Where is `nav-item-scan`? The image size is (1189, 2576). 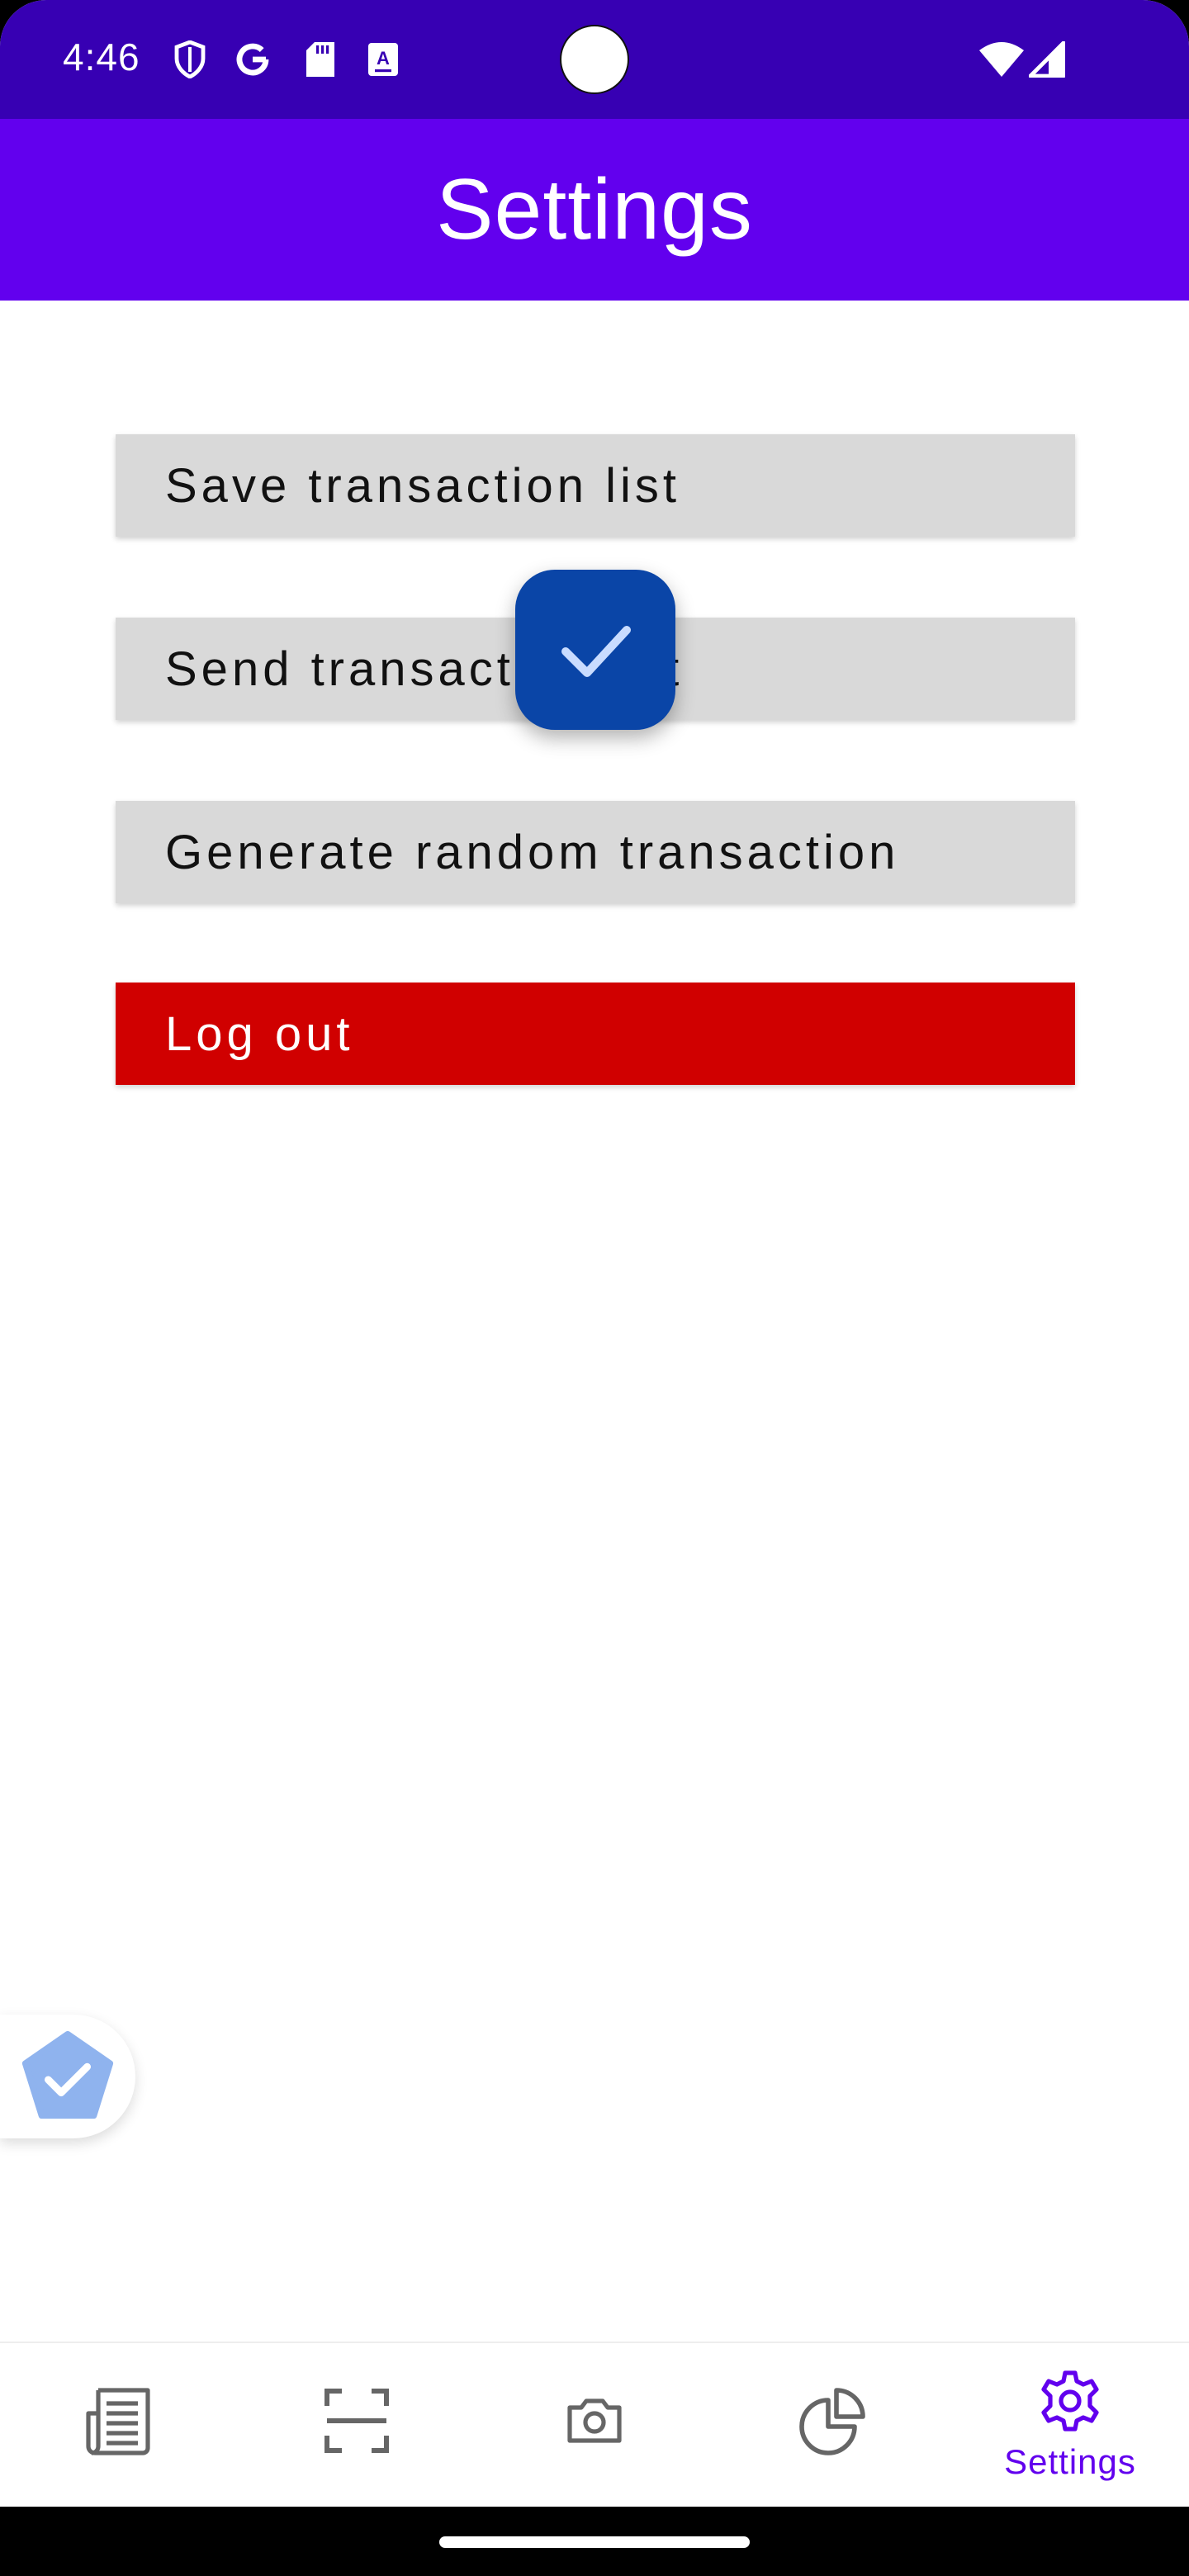 nav-item-scan is located at coordinates (357, 2425).